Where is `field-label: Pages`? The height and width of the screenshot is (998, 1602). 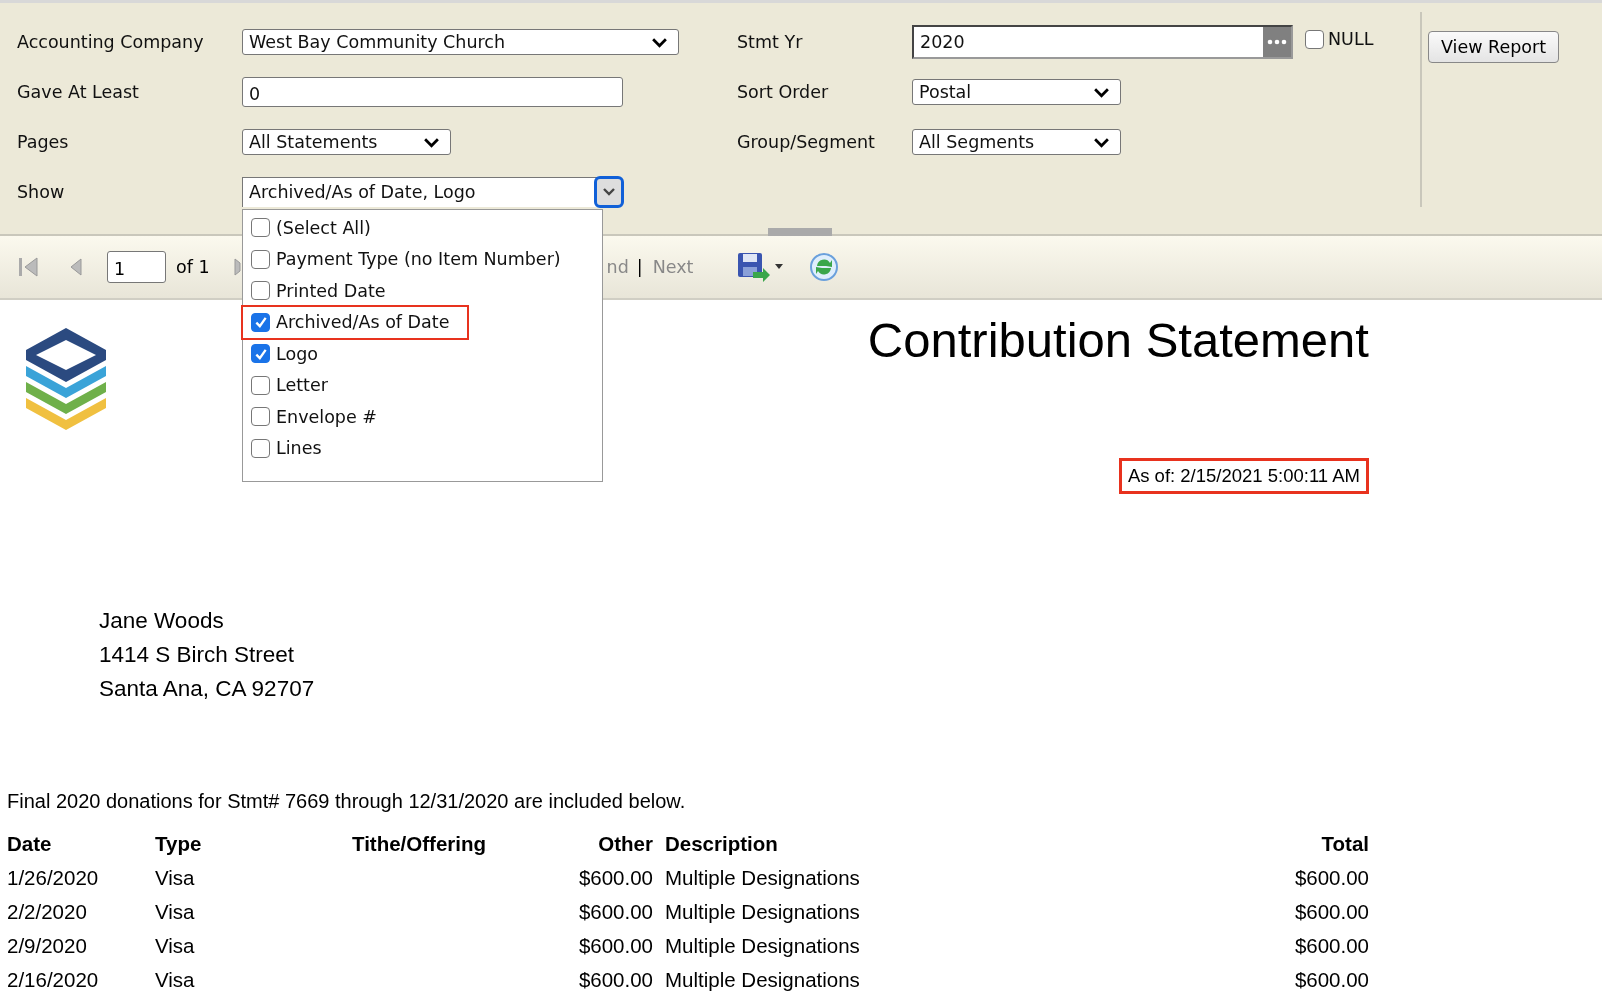
field-label: Pages is located at coordinates (43, 142).